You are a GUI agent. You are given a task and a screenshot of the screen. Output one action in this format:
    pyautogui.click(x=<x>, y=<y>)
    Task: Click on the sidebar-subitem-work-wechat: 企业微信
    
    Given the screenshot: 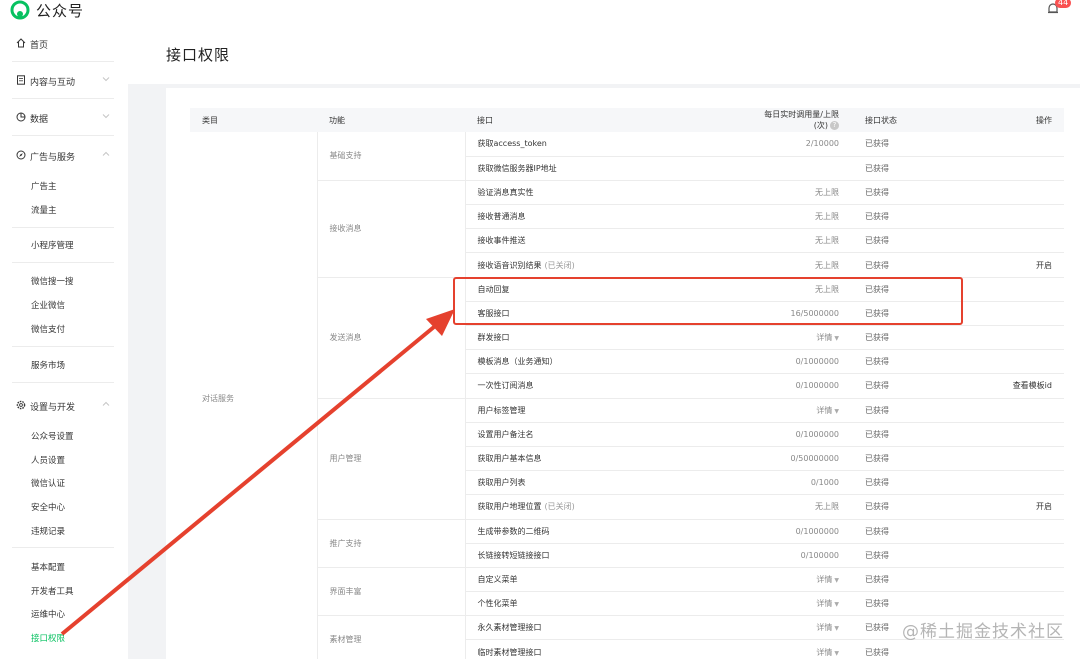 What is the action you would take?
    pyautogui.click(x=48, y=305)
    